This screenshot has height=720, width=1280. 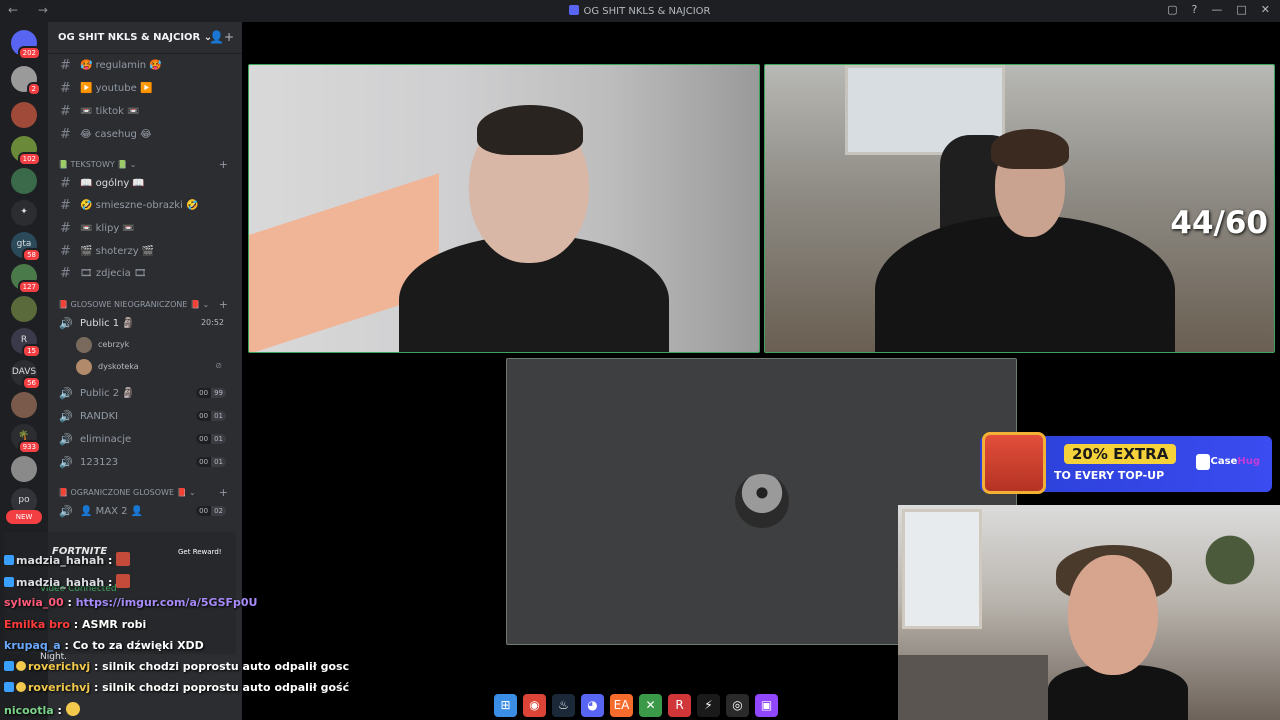 What do you see at coordinates (1241, 9) in the screenshot?
I see `maximize-button: □` at bounding box center [1241, 9].